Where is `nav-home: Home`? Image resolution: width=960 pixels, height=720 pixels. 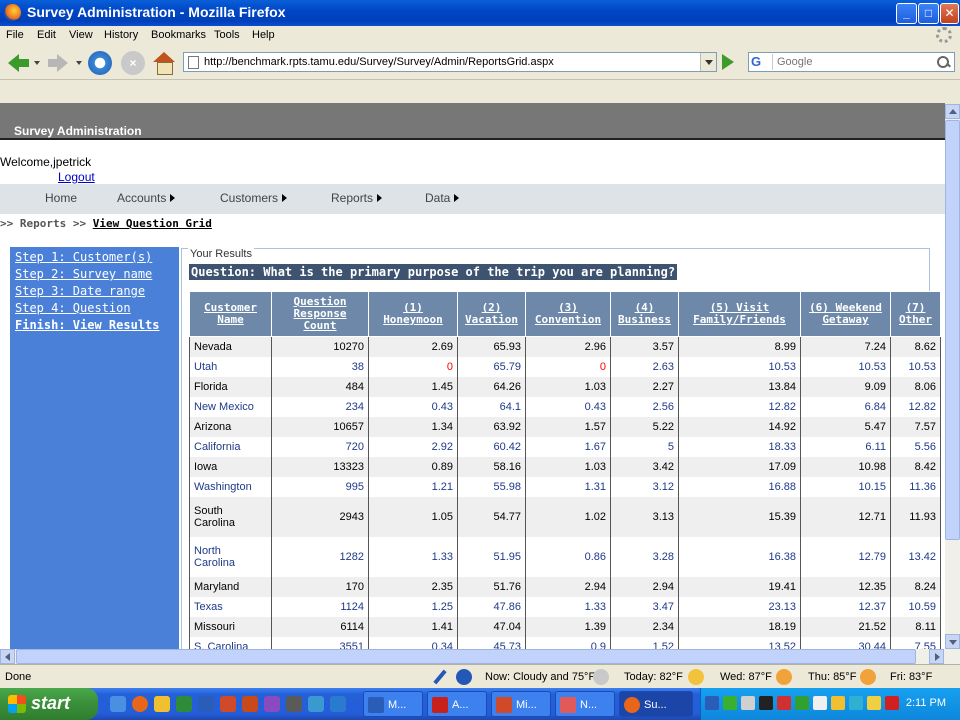
nav-home: Home is located at coordinates (61, 198).